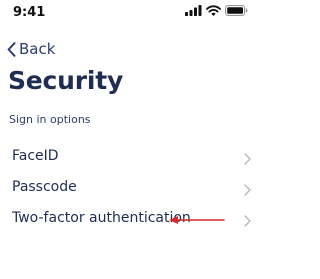 Image resolution: width=320 pixels, height=279 pixels. I want to click on signal-icon, so click(193, 10).